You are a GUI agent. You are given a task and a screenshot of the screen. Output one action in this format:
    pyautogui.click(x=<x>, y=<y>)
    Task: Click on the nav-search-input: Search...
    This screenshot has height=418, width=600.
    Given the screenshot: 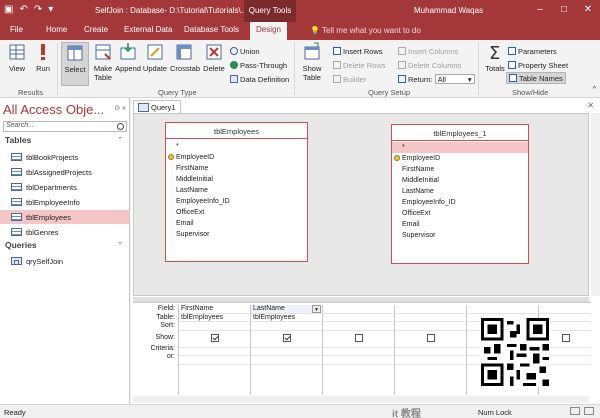 What is the action you would take?
    pyautogui.click(x=65, y=126)
    